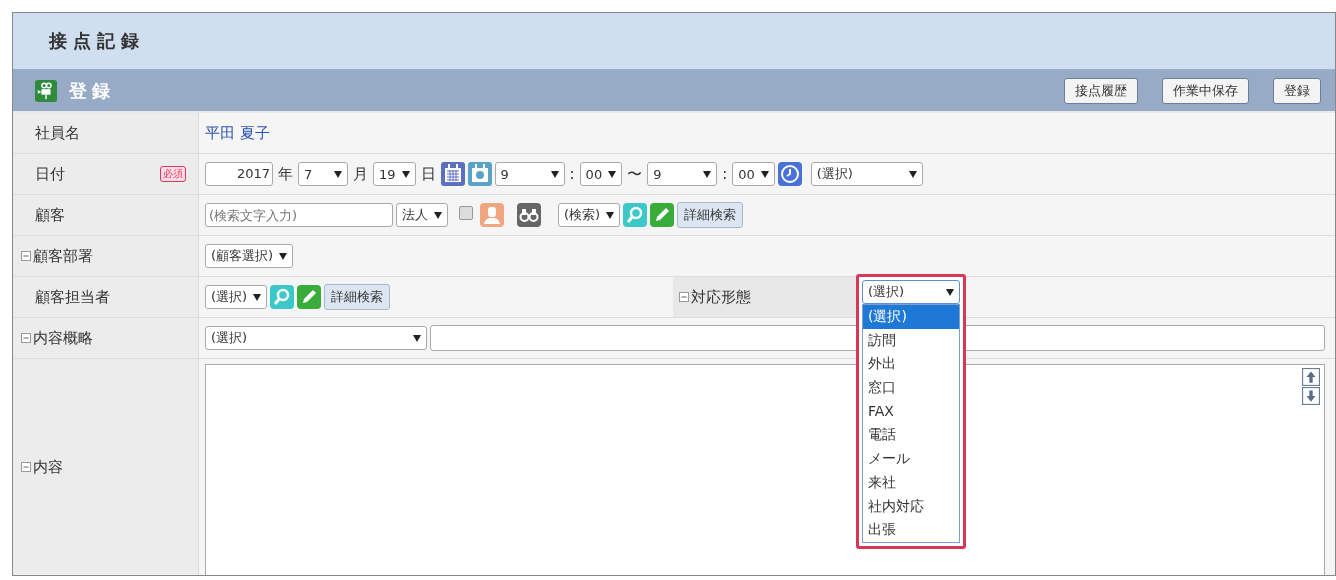  I want to click on year-field: 2017, so click(239, 174).